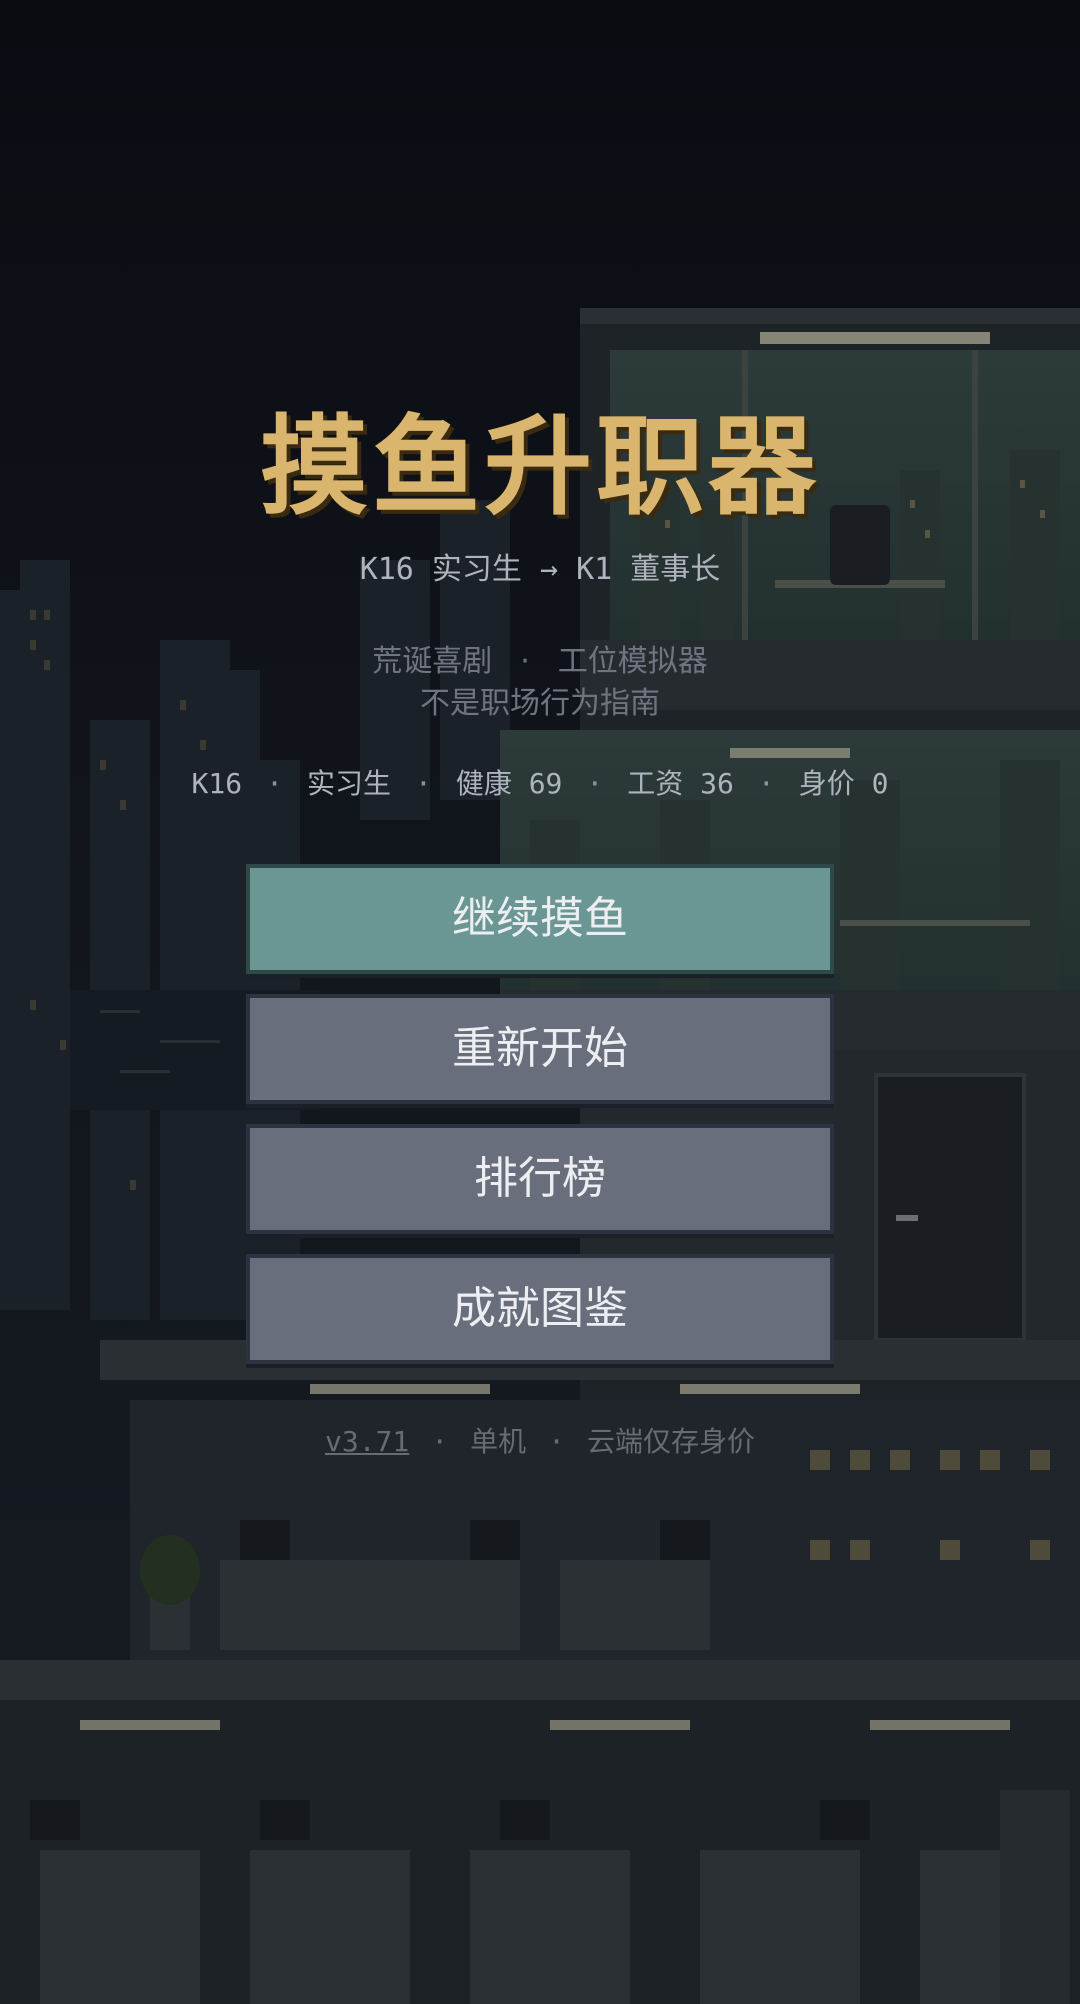 This screenshot has height=2004, width=1080. What do you see at coordinates (540, 703) in the screenshot?
I see `tagline-disclaimer: 不是职场行为指南` at bounding box center [540, 703].